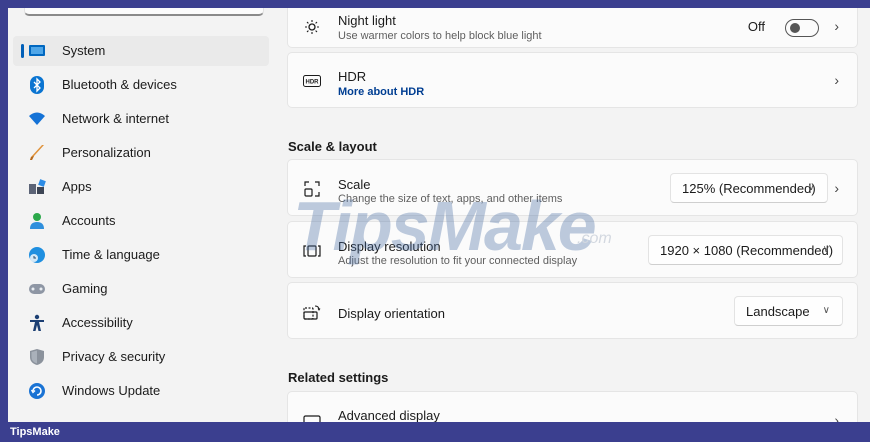 Image resolution: width=870 pixels, height=442 pixels. I want to click on scale-layout-header: Scale & layout, so click(332, 146).